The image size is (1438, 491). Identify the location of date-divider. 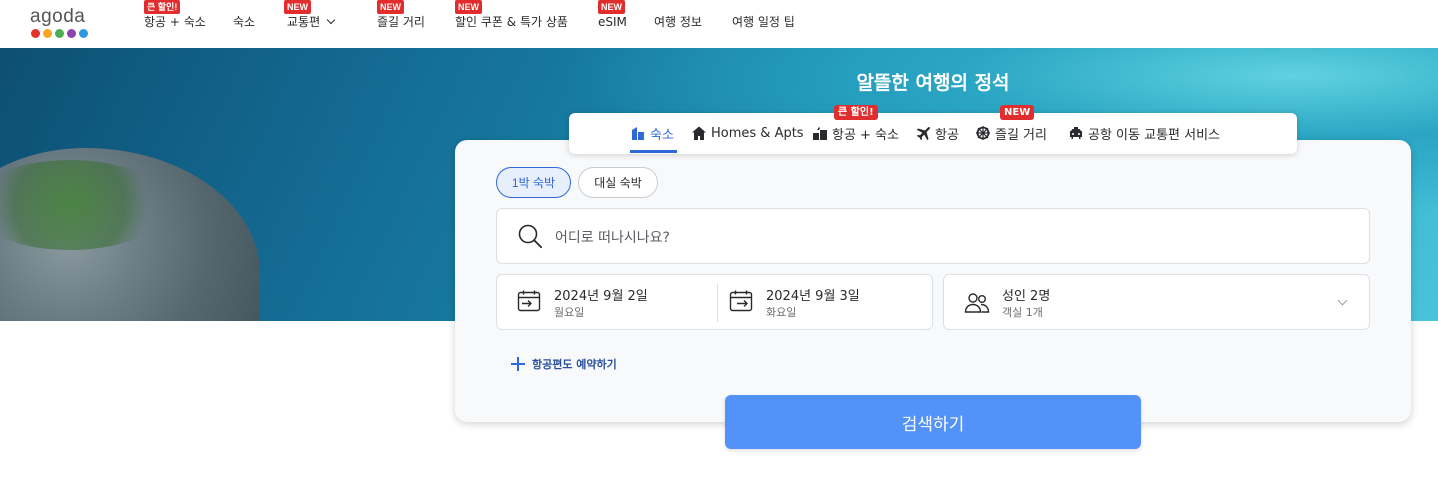
(717, 303).